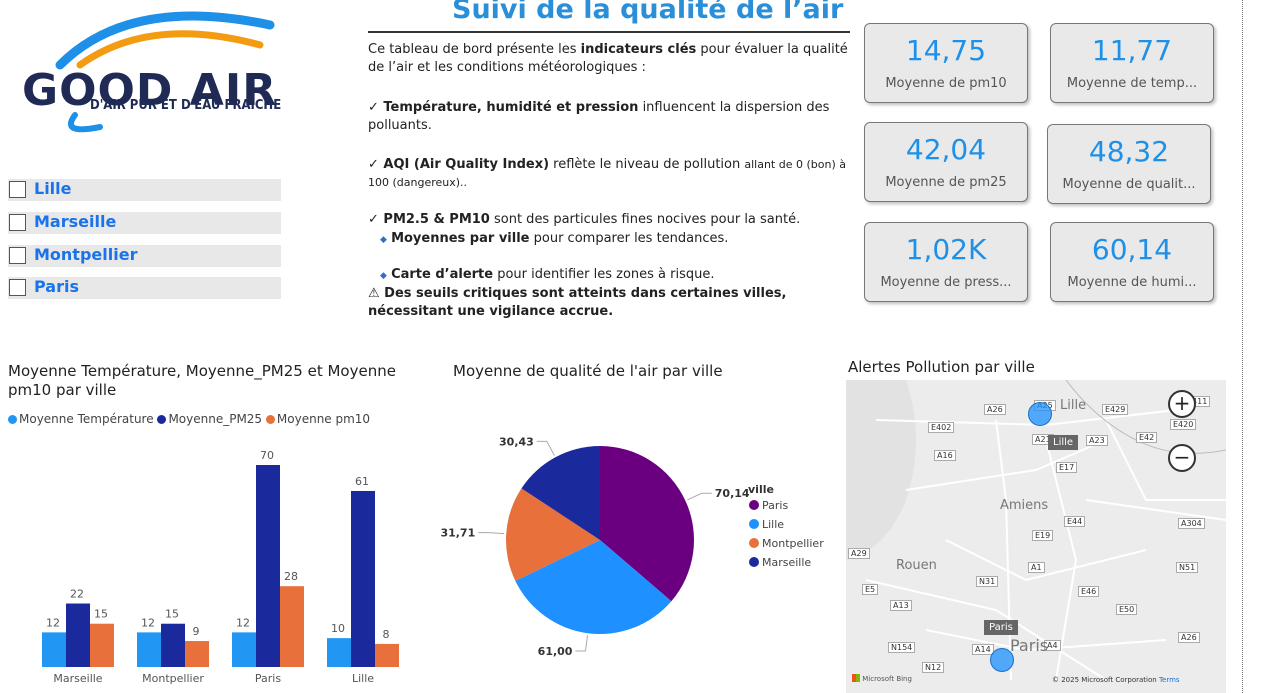  What do you see at coordinates (887, 679) in the screenshot?
I see `bing-label: Microsoft Bing` at bounding box center [887, 679].